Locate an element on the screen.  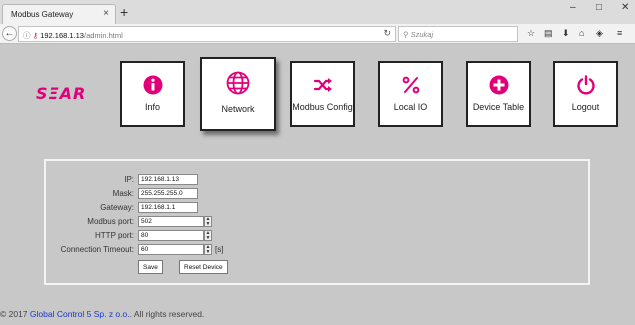
star-logo: SΞAR is located at coordinates (61, 93).